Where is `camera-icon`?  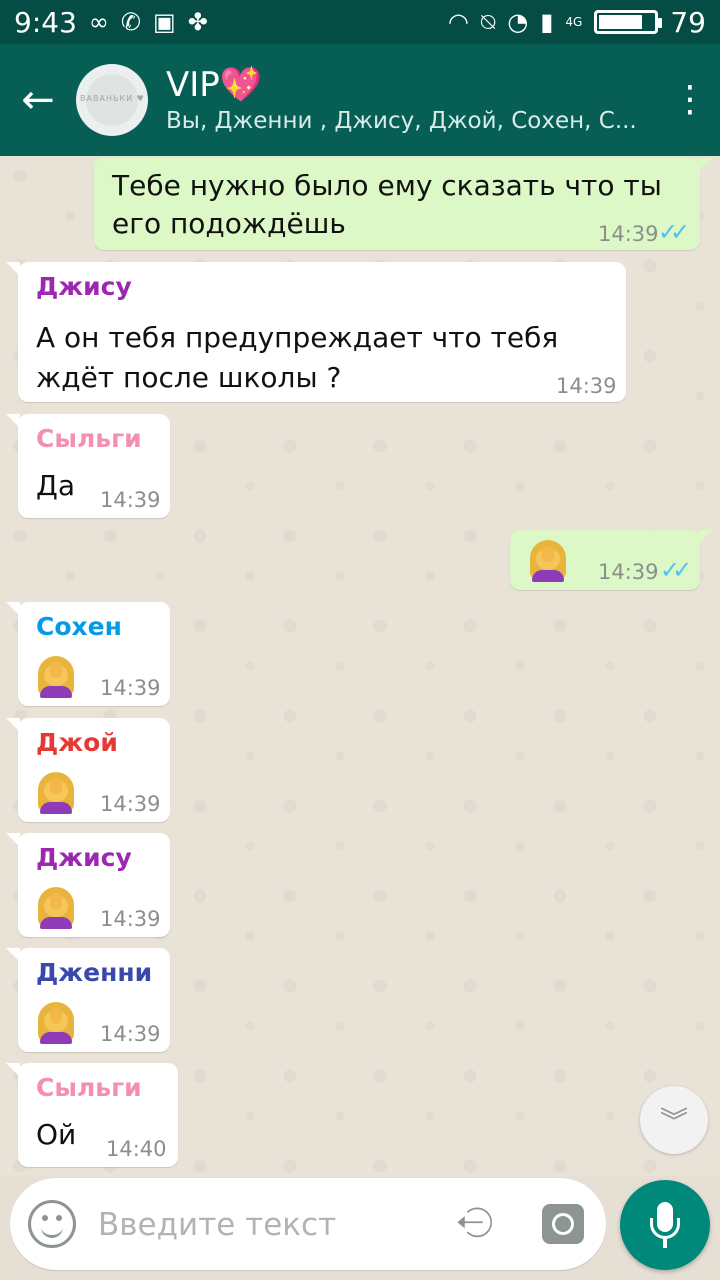 camera-icon is located at coordinates (563, 1224).